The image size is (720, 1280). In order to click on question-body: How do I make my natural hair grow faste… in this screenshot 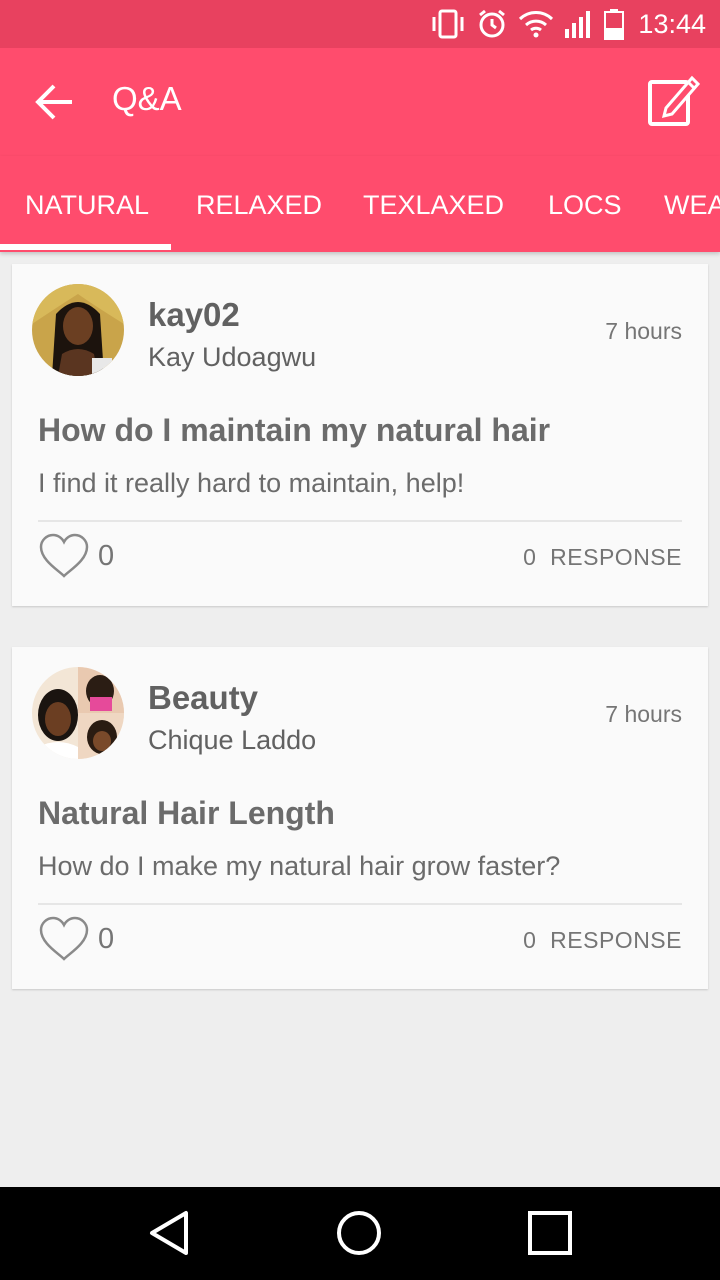, I will do `click(299, 866)`.